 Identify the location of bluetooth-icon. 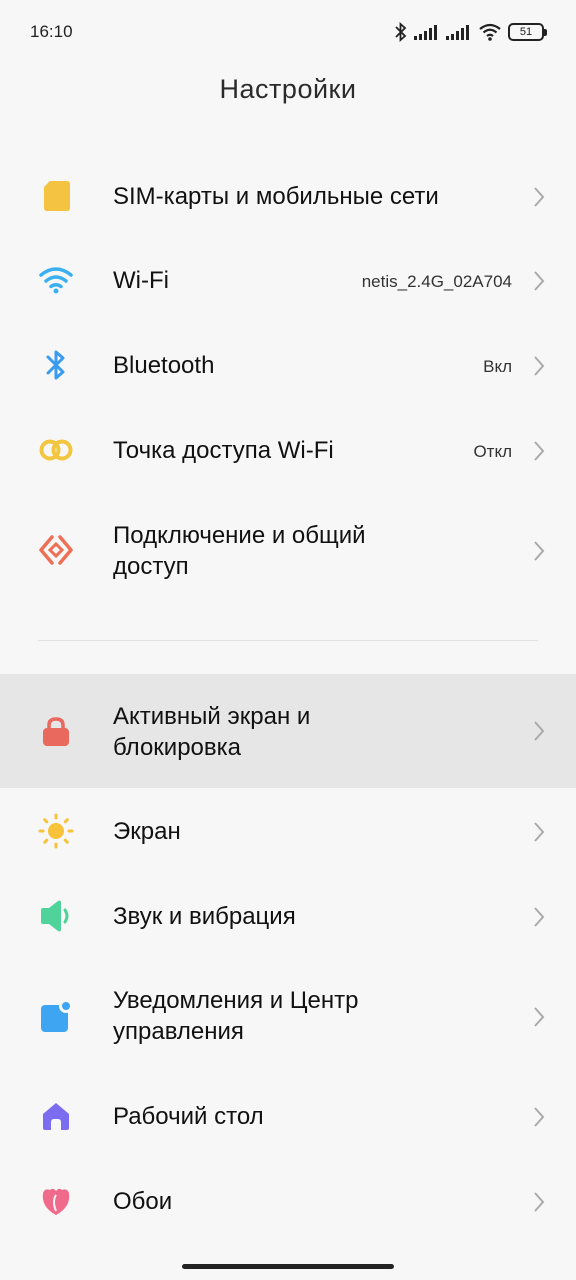
(56, 365).